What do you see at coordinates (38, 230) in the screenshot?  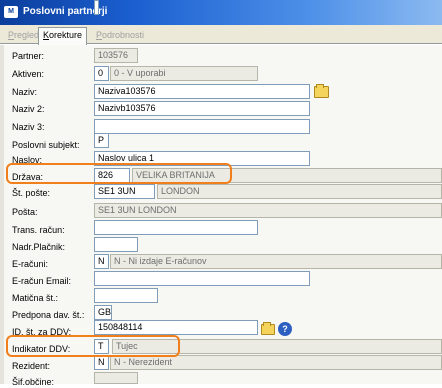 I see `trans-racun-label: Trans. račun:` at bounding box center [38, 230].